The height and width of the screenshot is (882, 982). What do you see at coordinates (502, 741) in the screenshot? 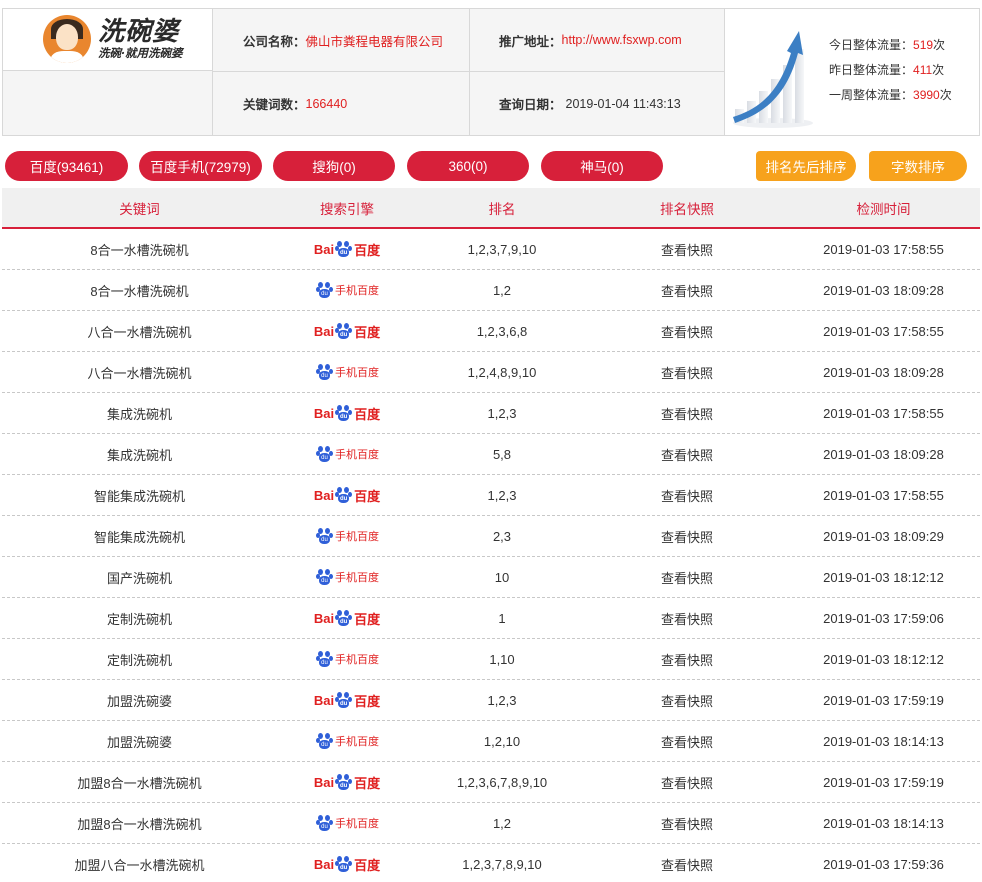
I see `rank-cell: 1,2,10` at bounding box center [502, 741].